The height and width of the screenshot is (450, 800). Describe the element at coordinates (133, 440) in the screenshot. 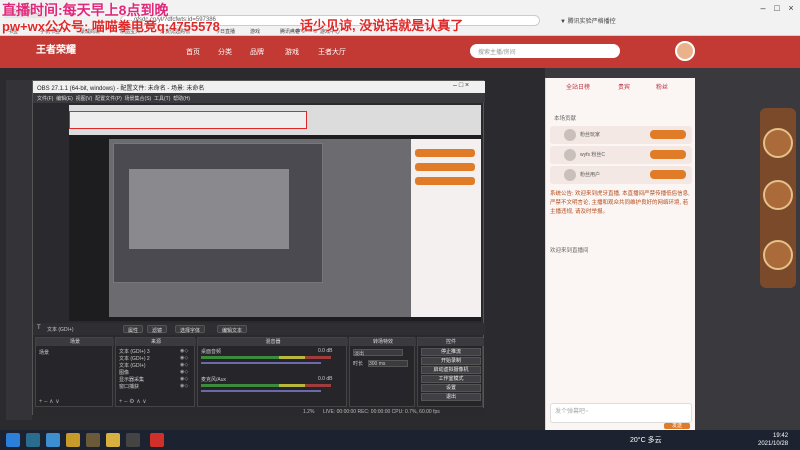

I see `obs-icon` at that location.